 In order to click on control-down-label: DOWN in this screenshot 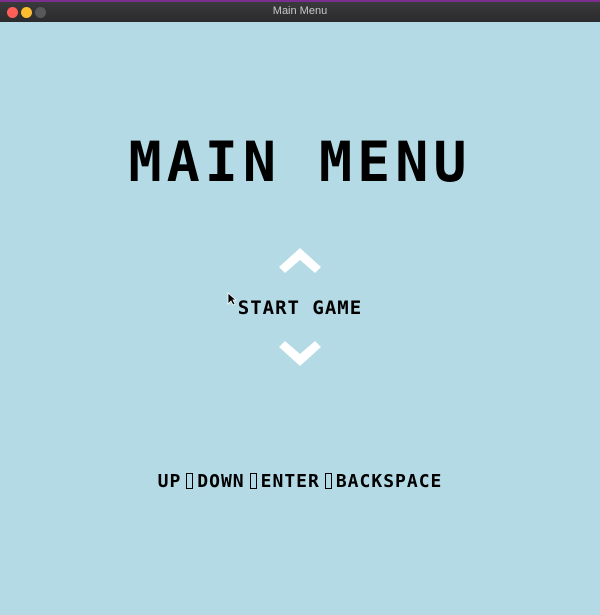, I will do `click(221, 481)`.